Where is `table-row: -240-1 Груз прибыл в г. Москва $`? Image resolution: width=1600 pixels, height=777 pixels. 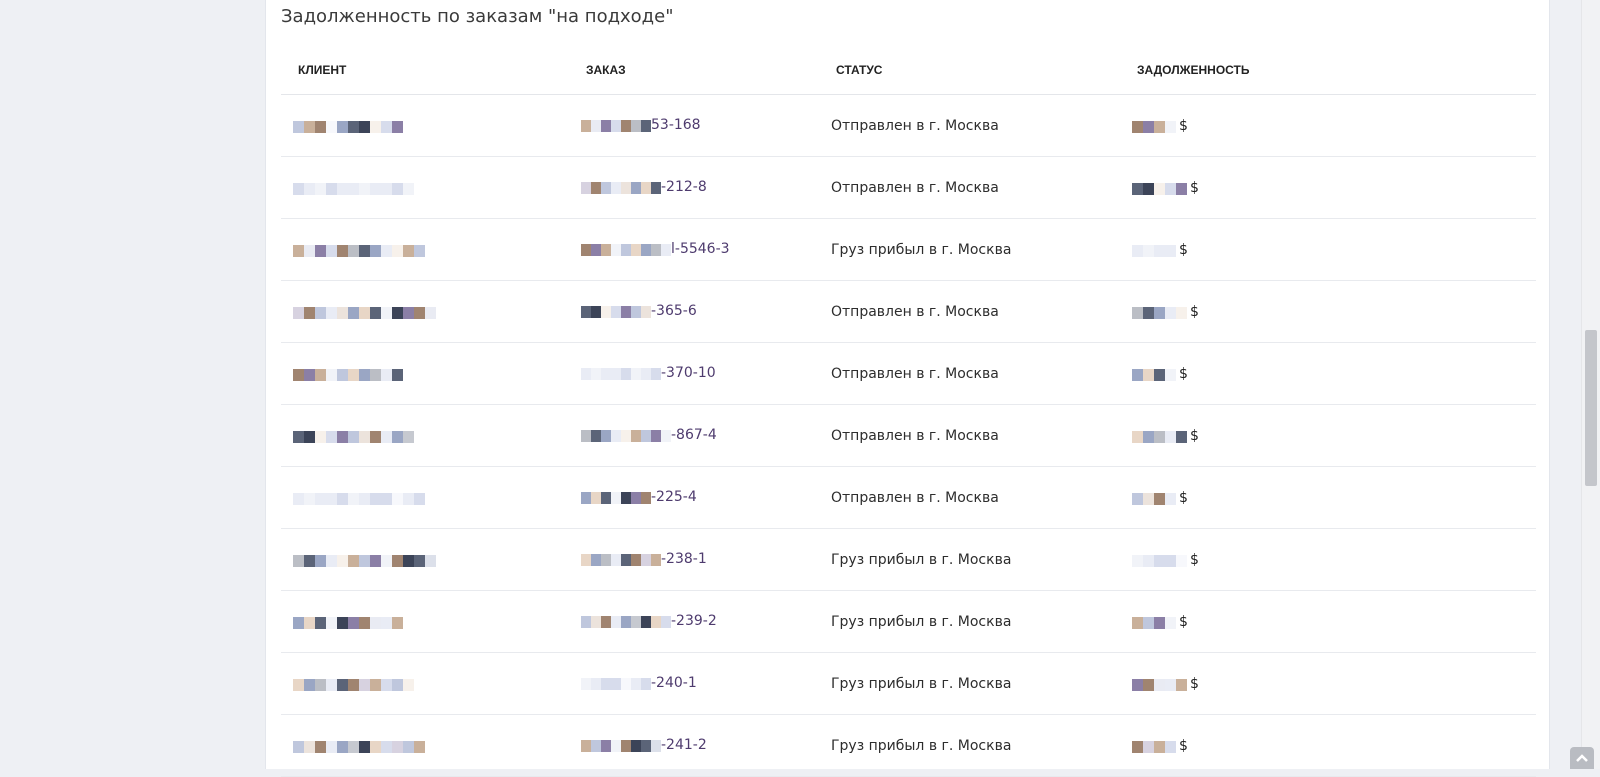
table-row: -240-1 Груз прибыл в г. Москва $ is located at coordinates (908, 683).